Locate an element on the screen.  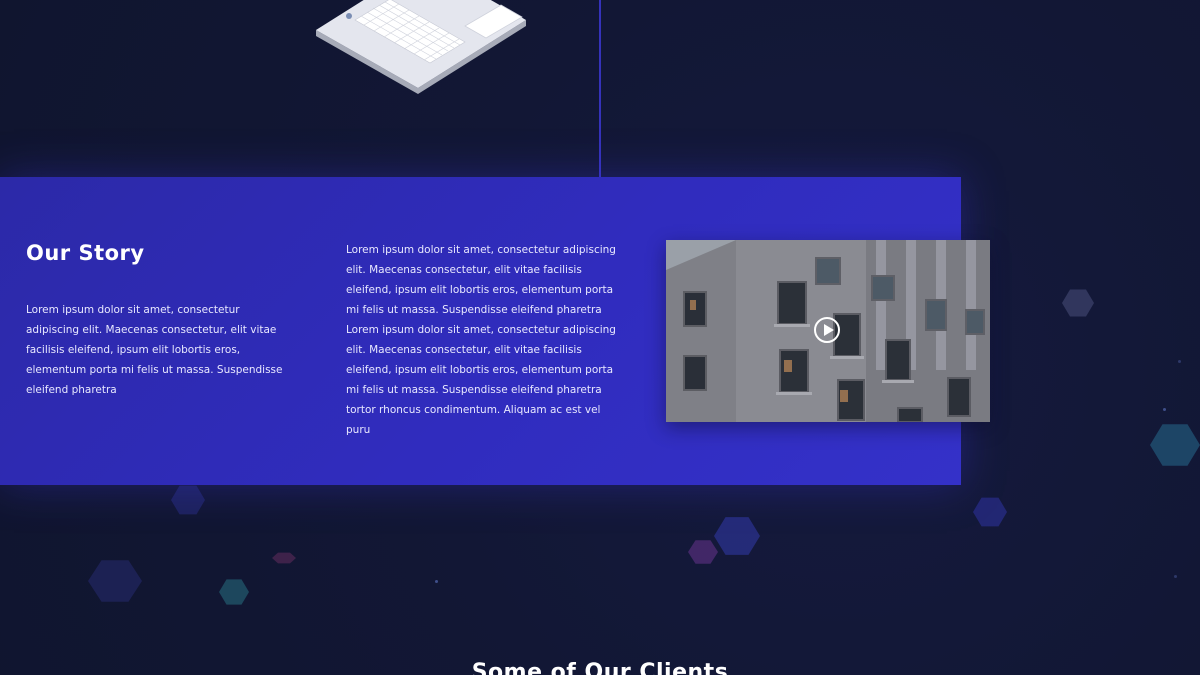
play-button is located at coordinates (827, 330).